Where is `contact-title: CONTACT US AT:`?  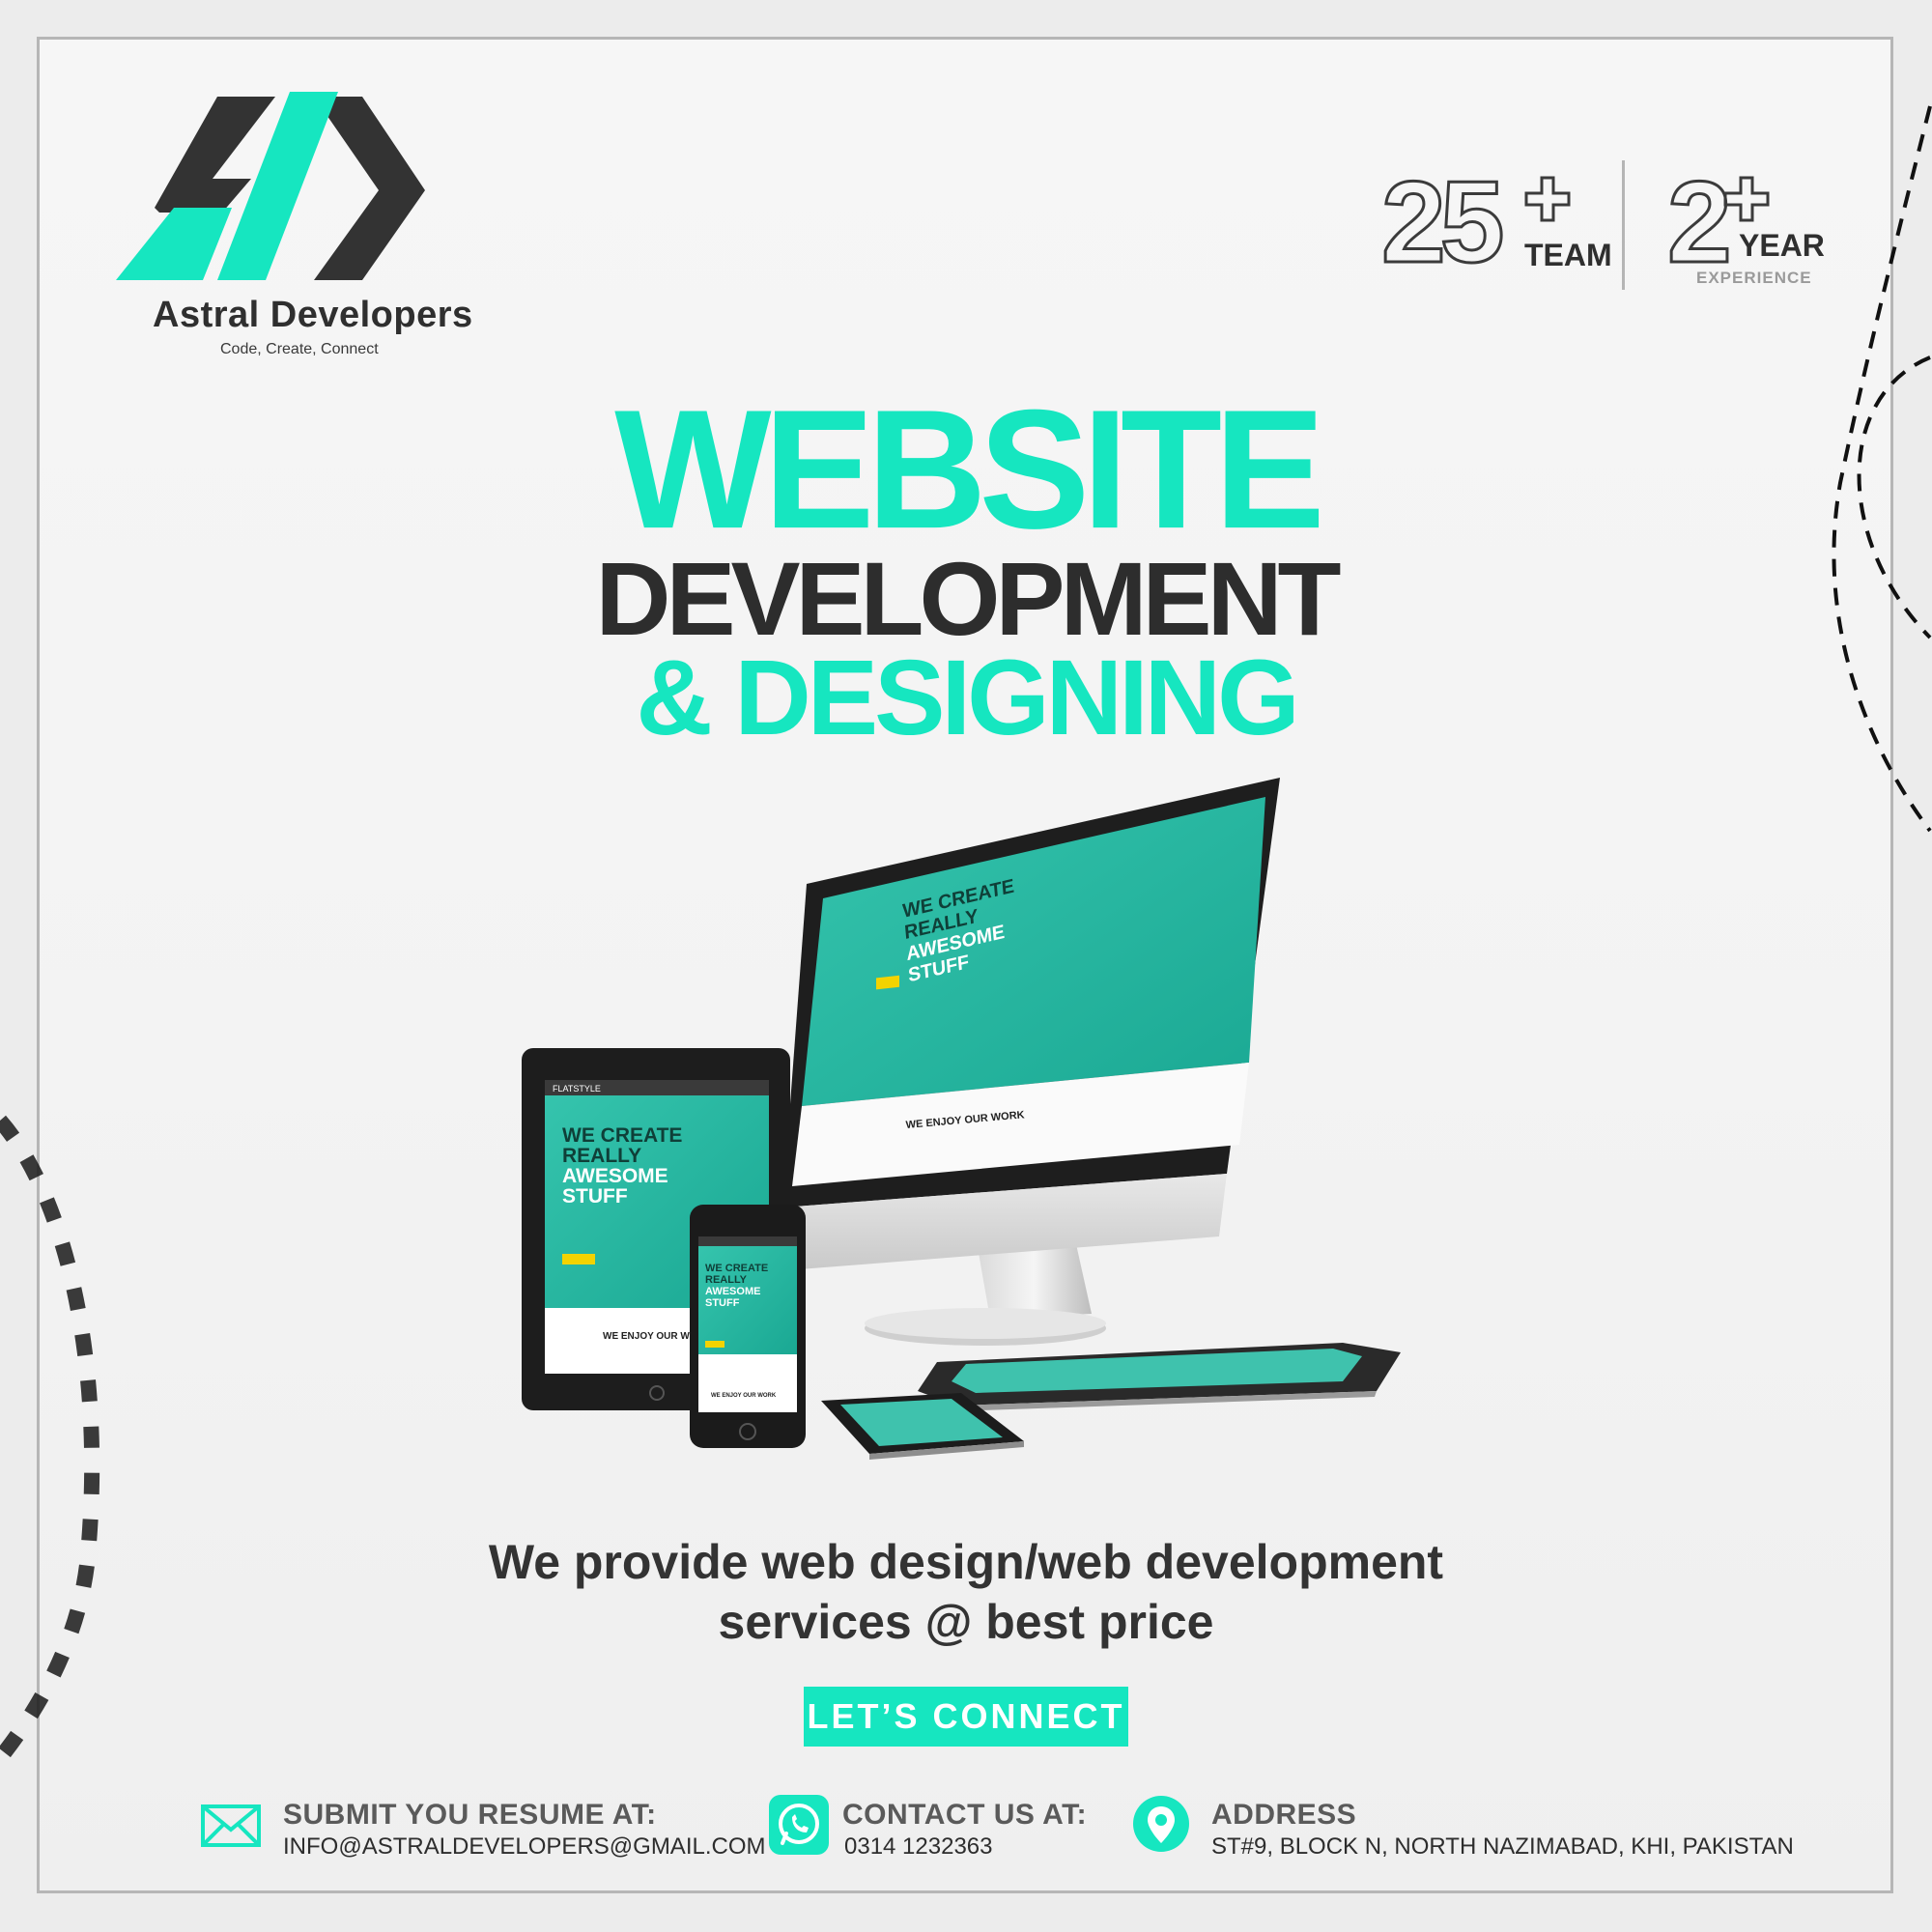 contact-title: CONTACT US AT: is located at coordinates (965, 1815).